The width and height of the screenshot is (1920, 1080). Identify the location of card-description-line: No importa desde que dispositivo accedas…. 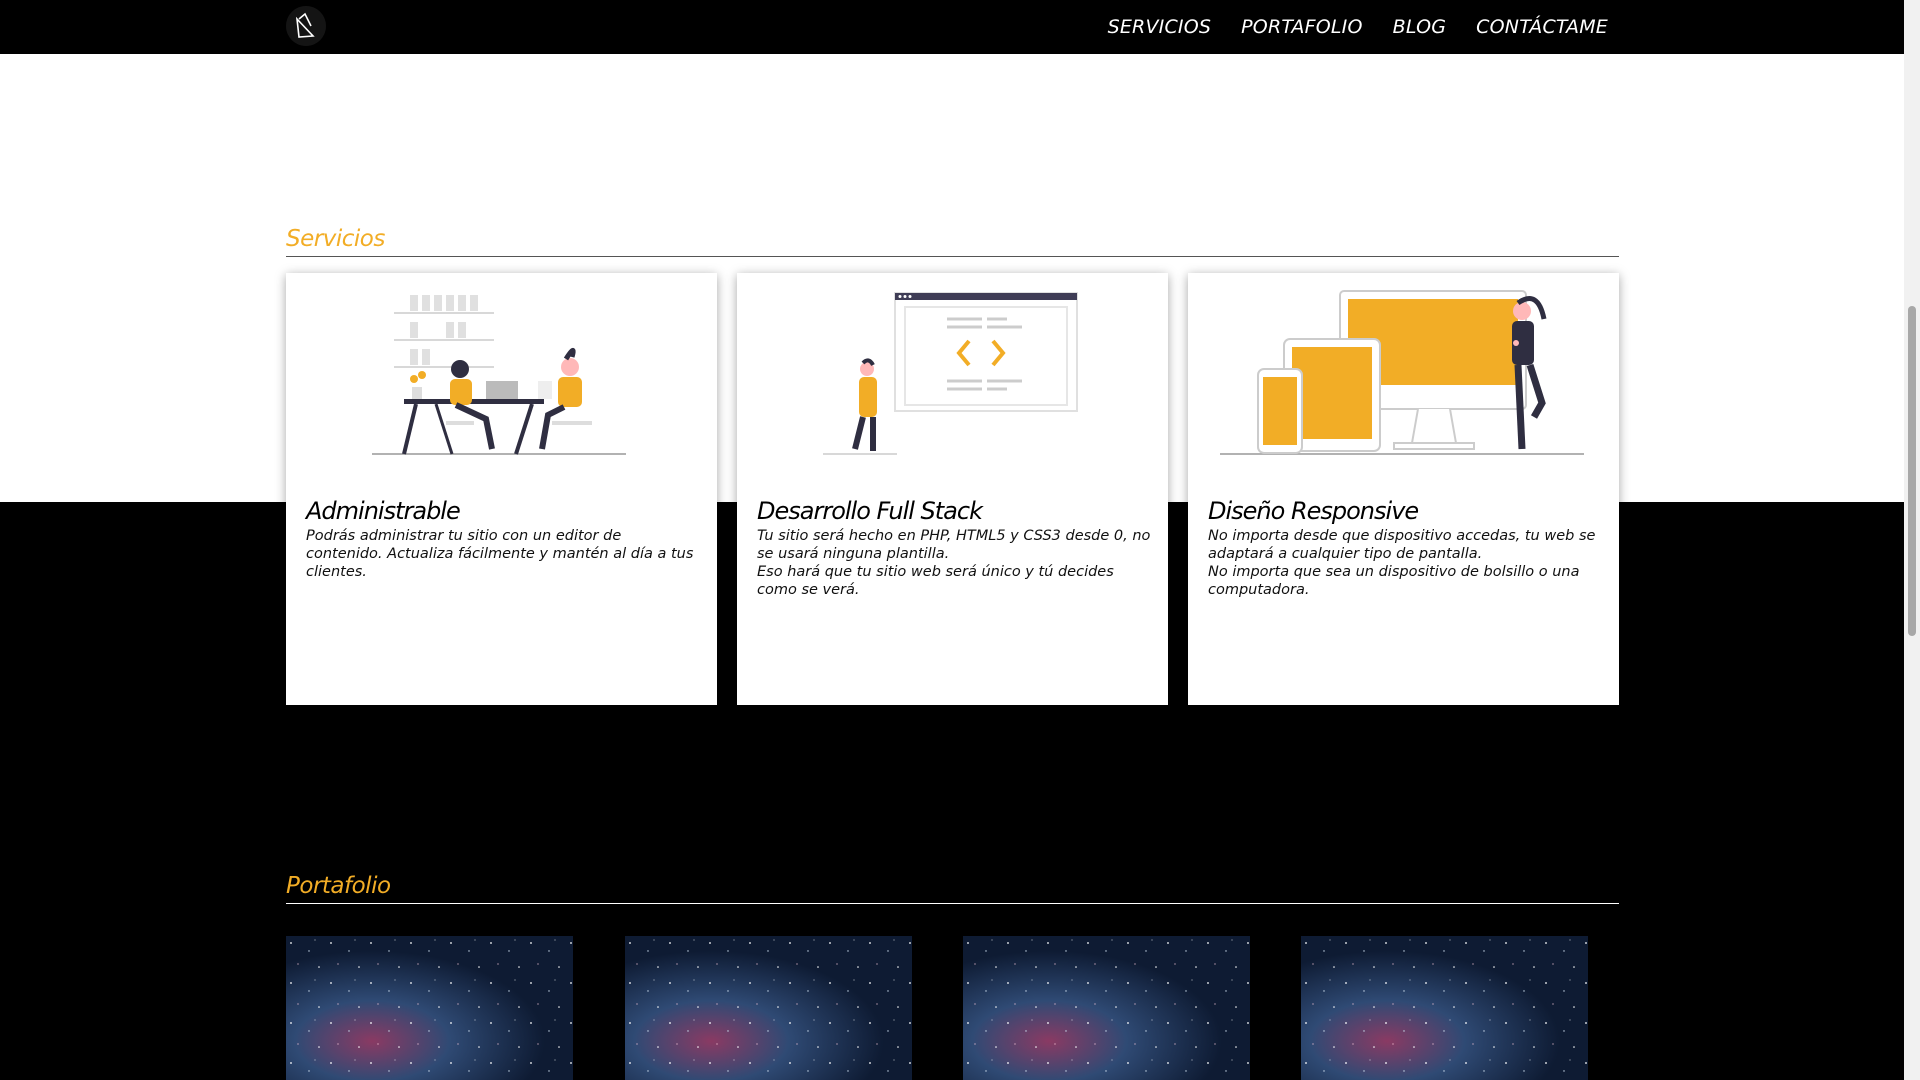
(1402, 545).